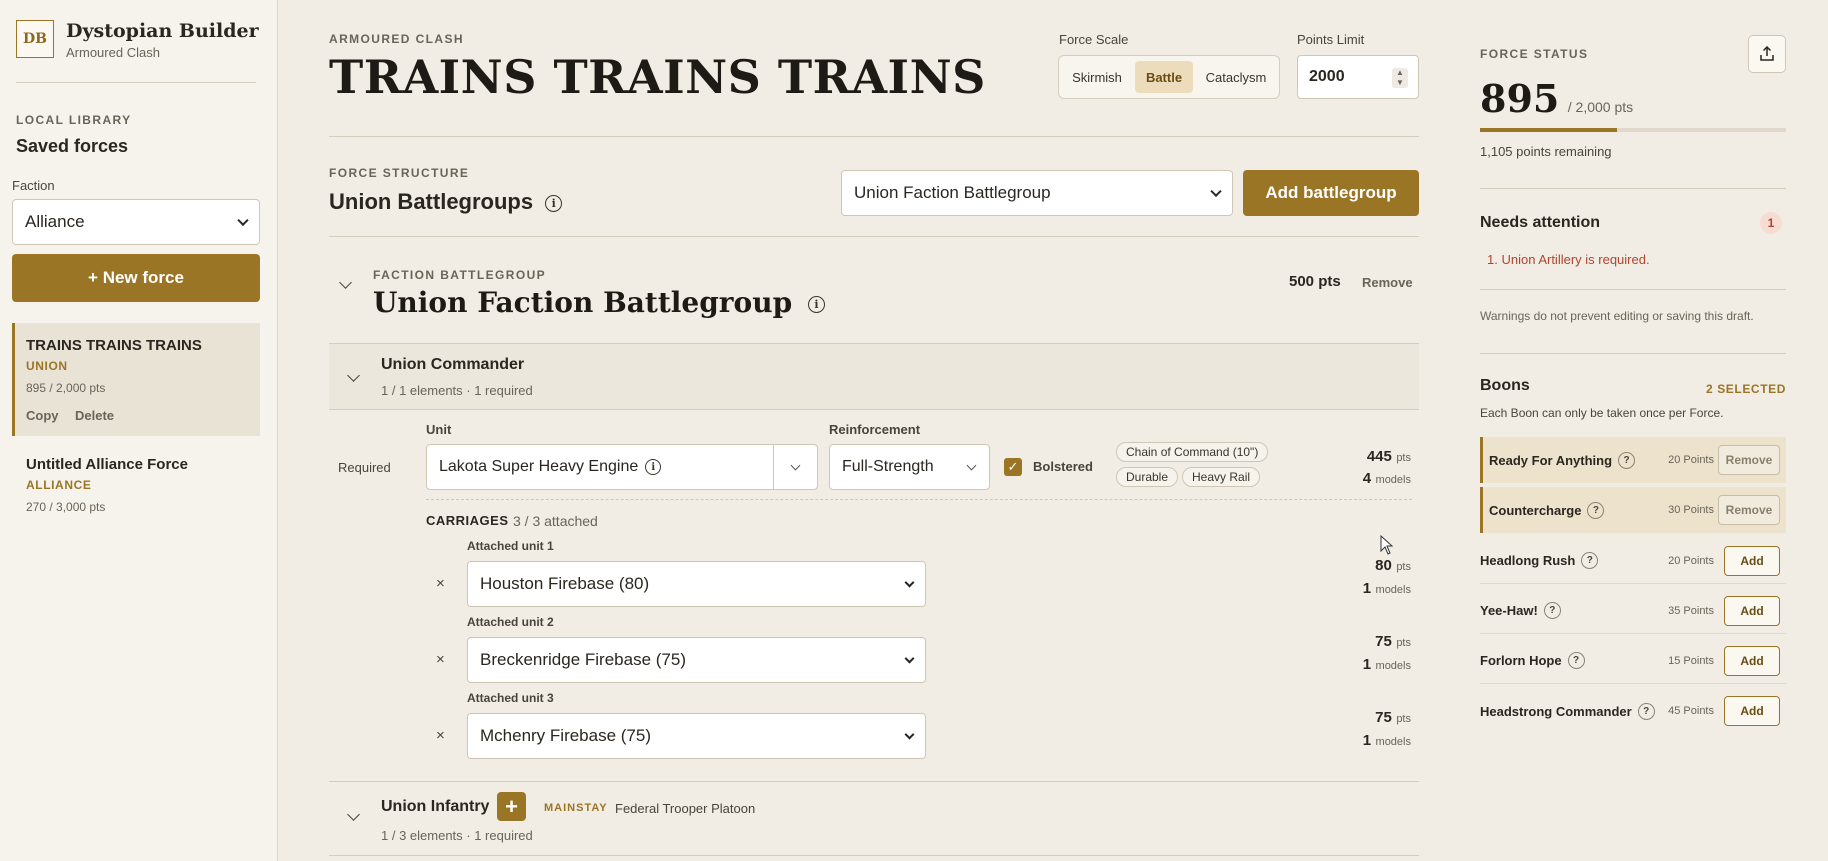 This screenshot has width=1828, height=861. What do you see at coordinates (460, 275) in the screenshot?
I see `battlegroup-eyebrow: FACTION BATTLEGROUP` at bounding box center [460, 275].